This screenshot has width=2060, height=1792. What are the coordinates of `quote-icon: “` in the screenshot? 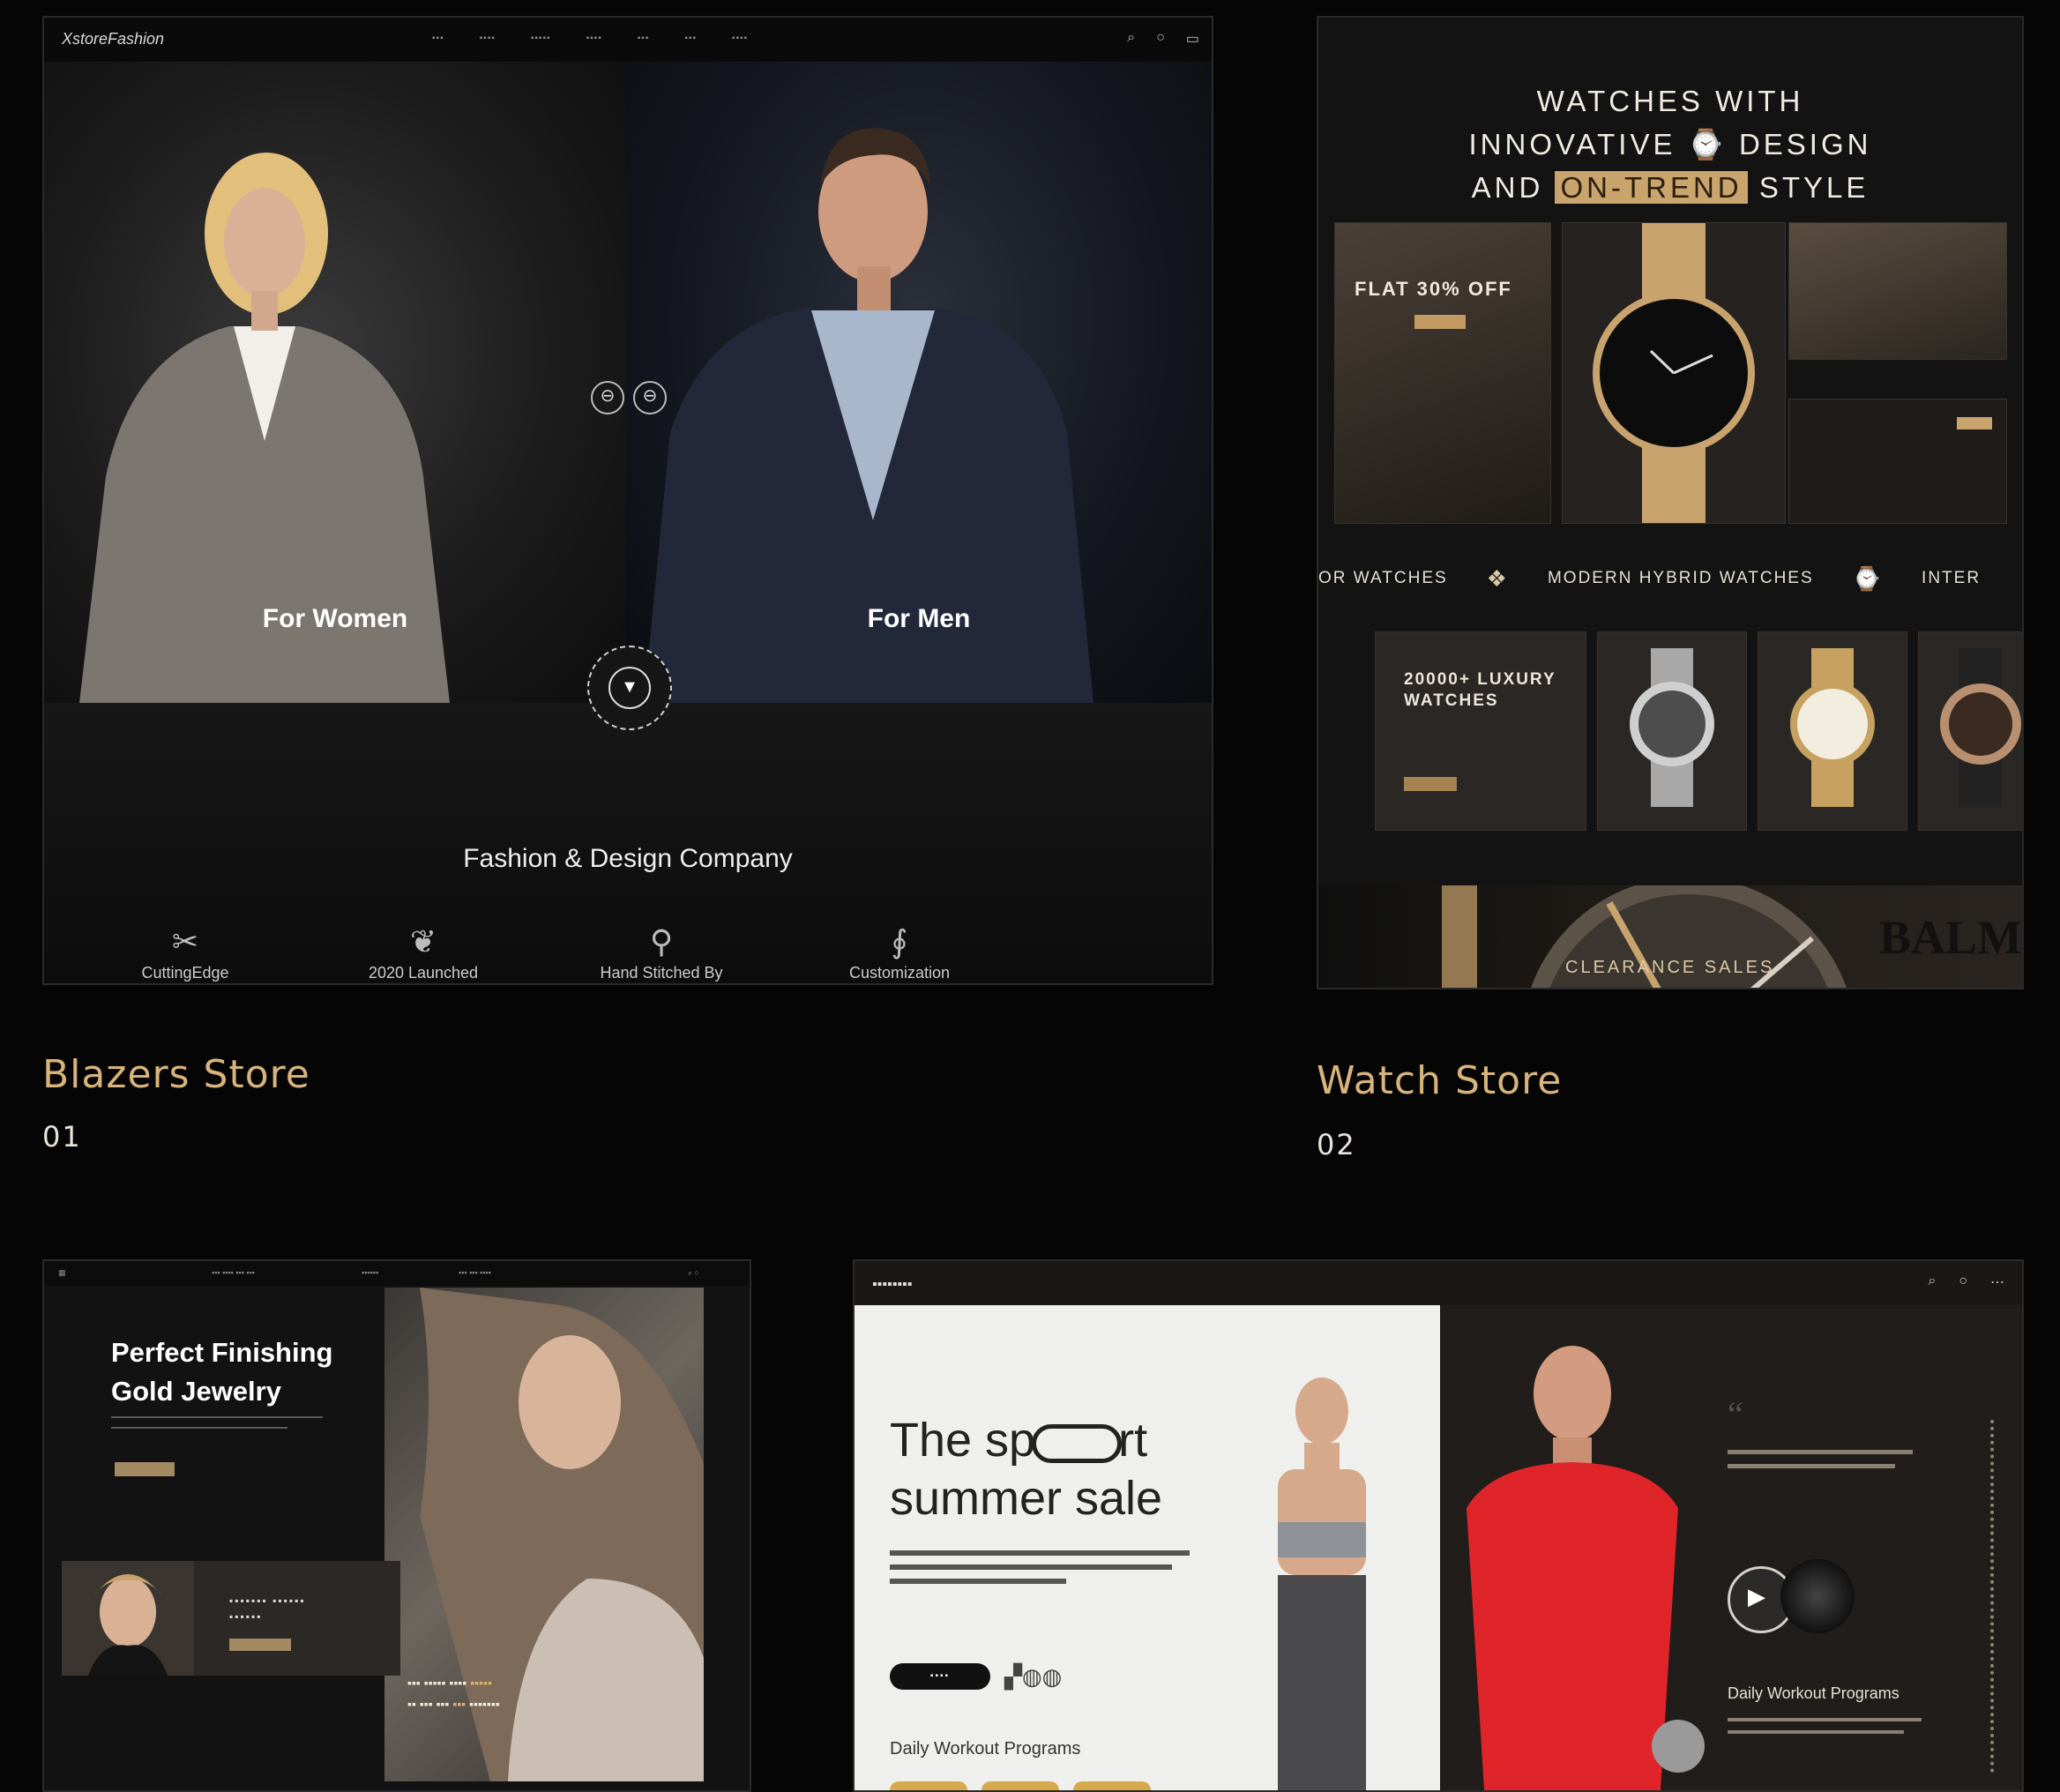 It's located at (1735, 1414).